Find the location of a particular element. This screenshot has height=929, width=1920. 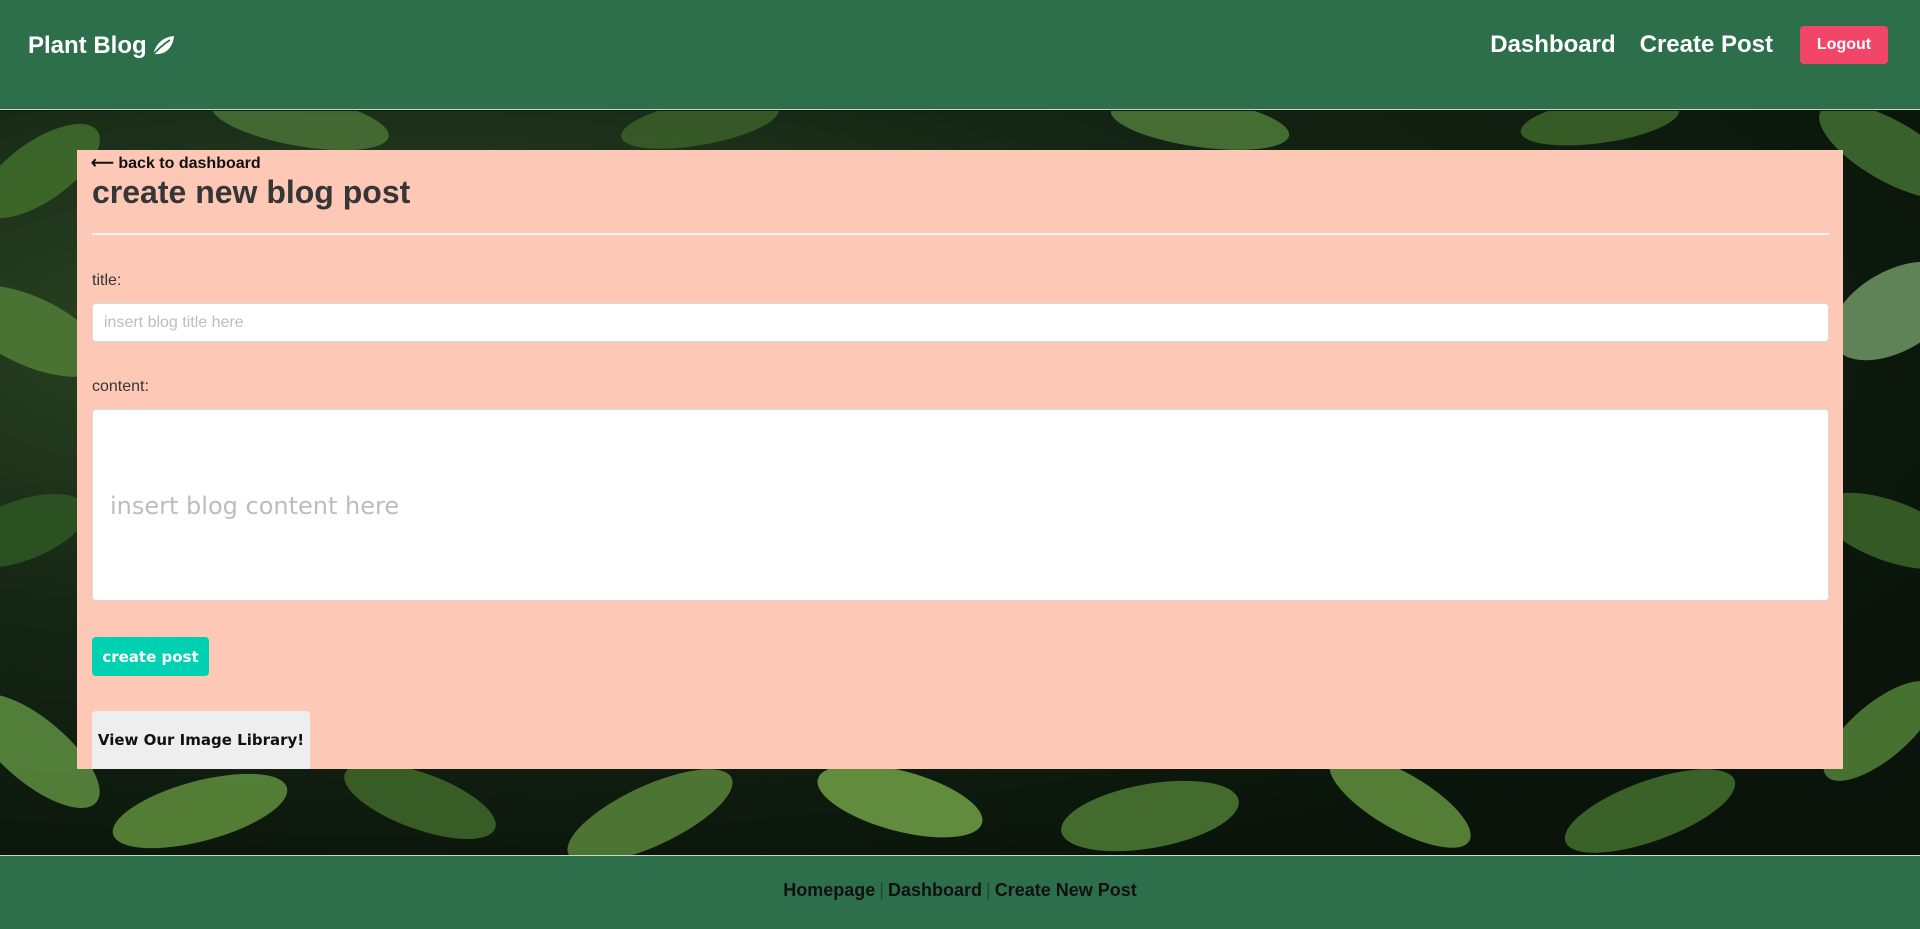

nav-dashboard-link: Dashboard is located at coordinates (1552, 45).